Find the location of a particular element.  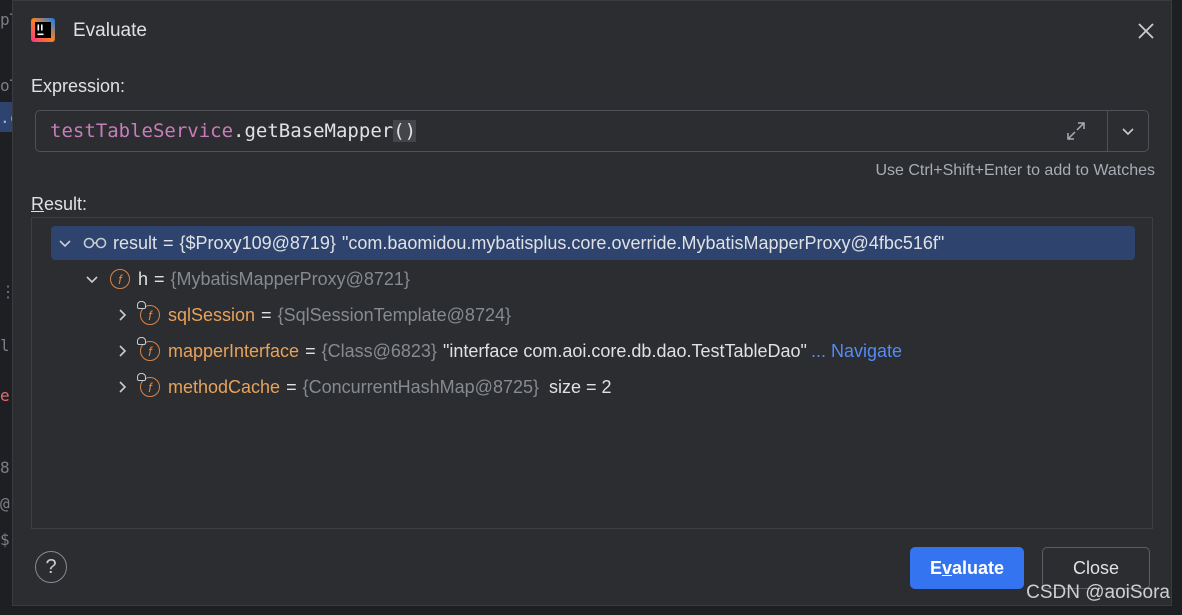

bg-fragment: 8 is located at coordinates (5, 467).